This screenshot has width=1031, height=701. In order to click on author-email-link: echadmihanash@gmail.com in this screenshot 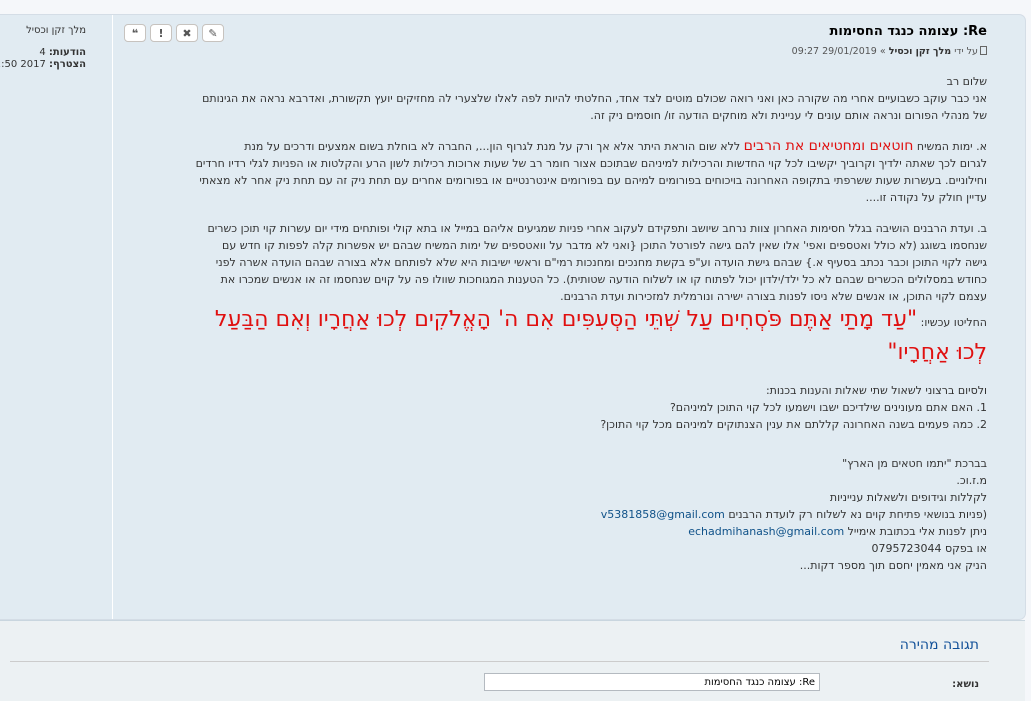, I will do `click(766, 531)`.